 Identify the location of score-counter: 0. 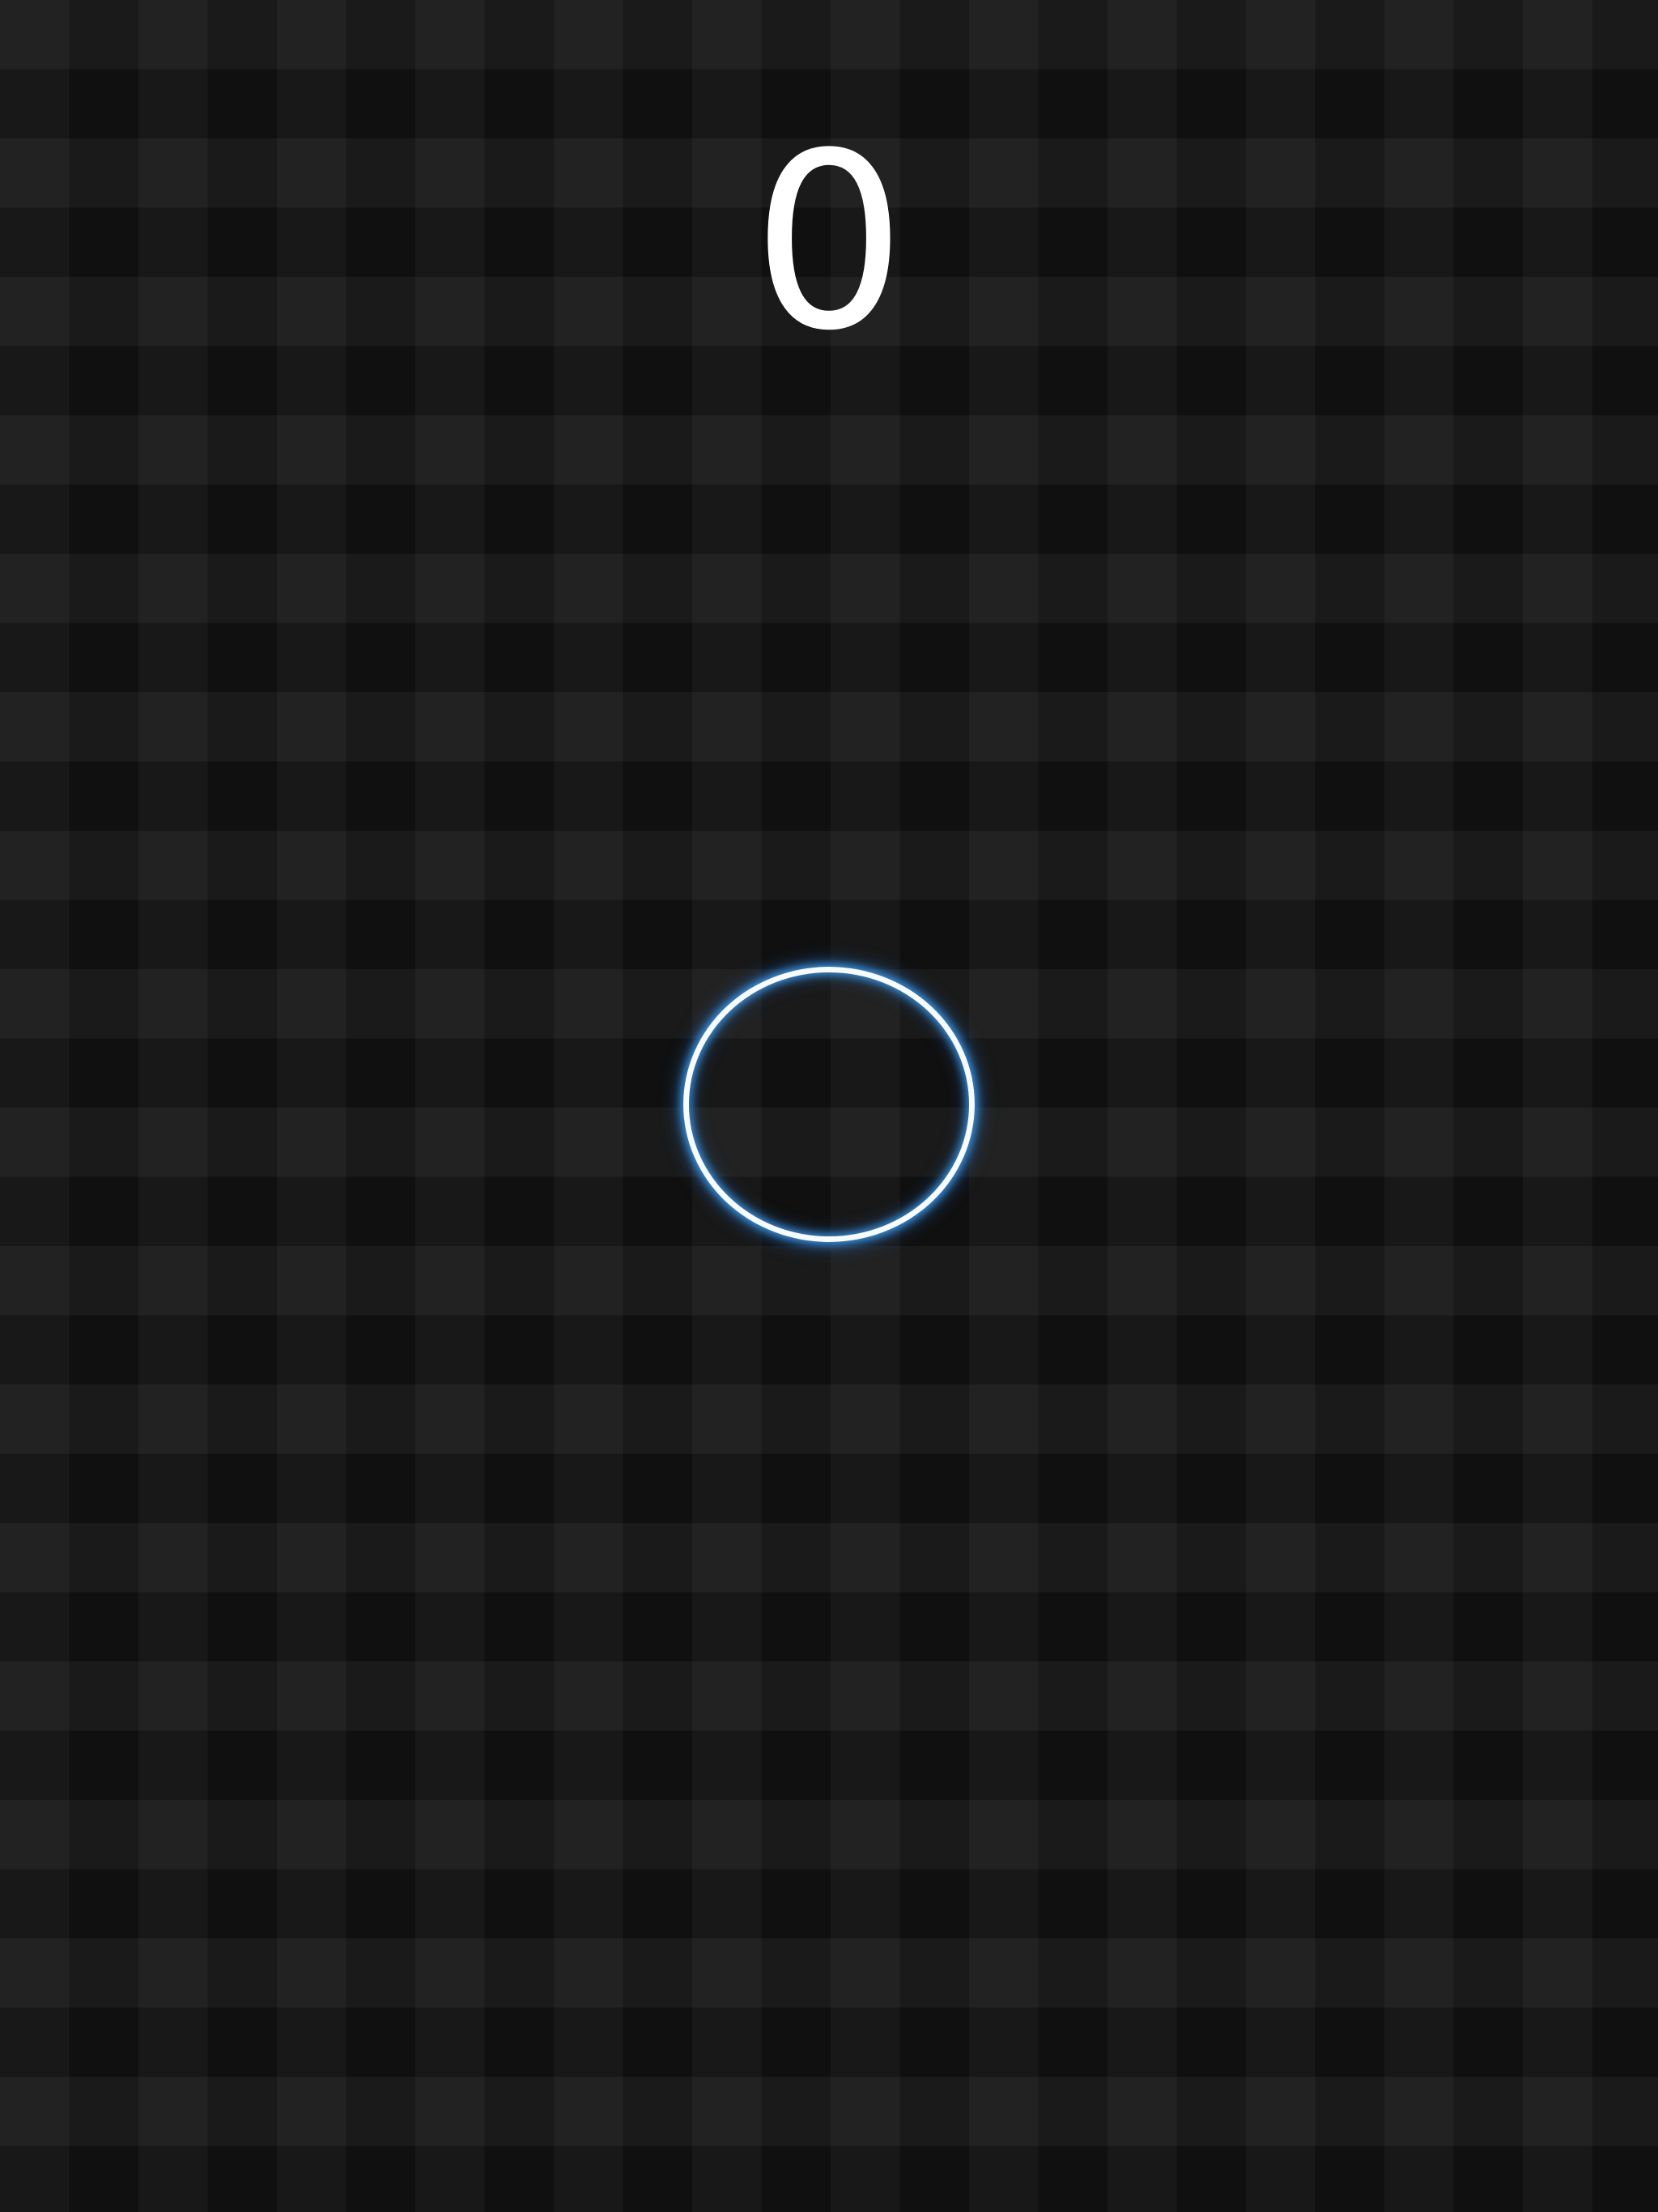
(829, 242).